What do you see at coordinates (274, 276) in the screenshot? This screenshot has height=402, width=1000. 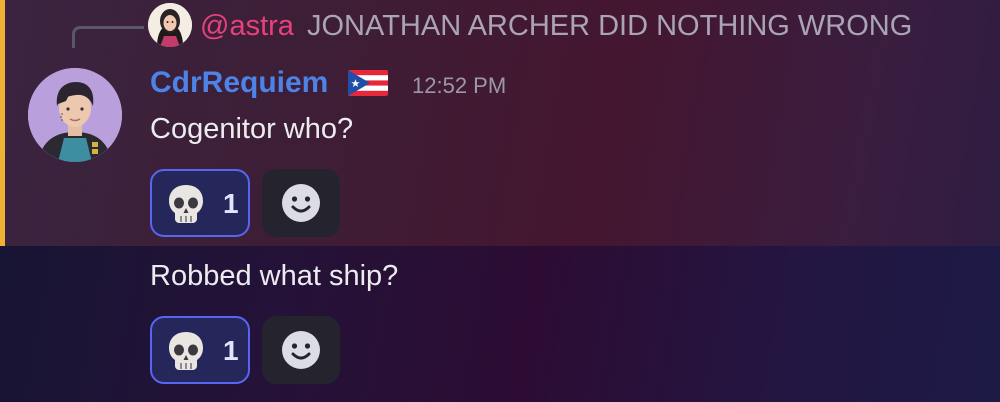 I see `message-content: Robbed what ship?` at bounding box center [274, 276].